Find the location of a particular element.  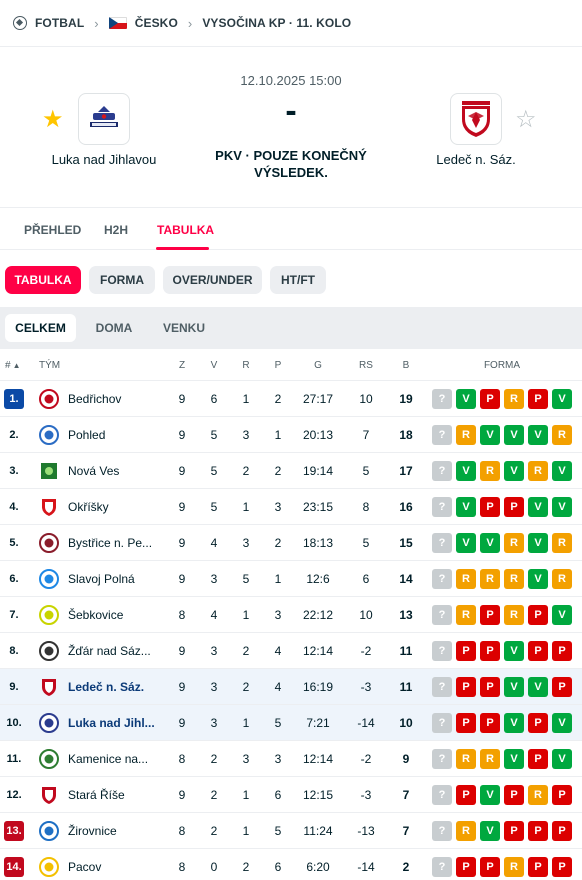

home-team-logo is located at coordinates (104, 119).